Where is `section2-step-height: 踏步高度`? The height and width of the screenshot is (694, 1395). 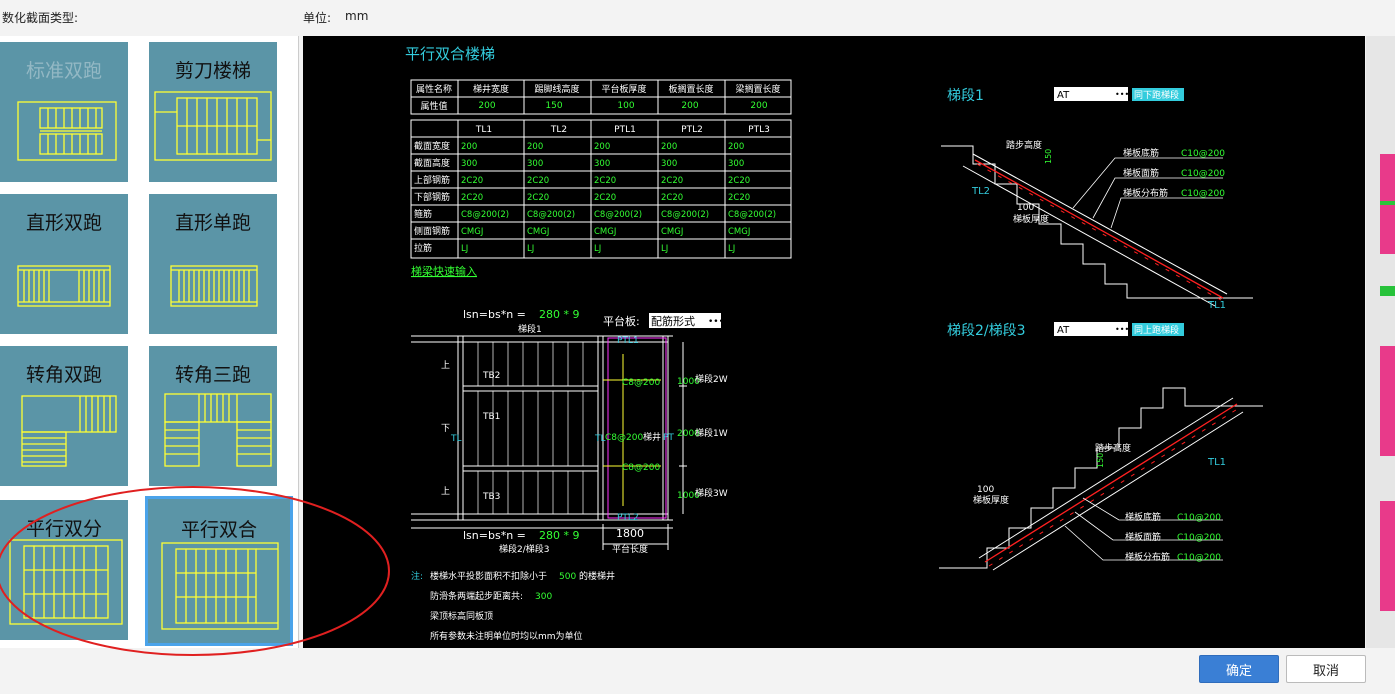
section2-step-height: 踏步高度 is located at coordinates (1113, 448).